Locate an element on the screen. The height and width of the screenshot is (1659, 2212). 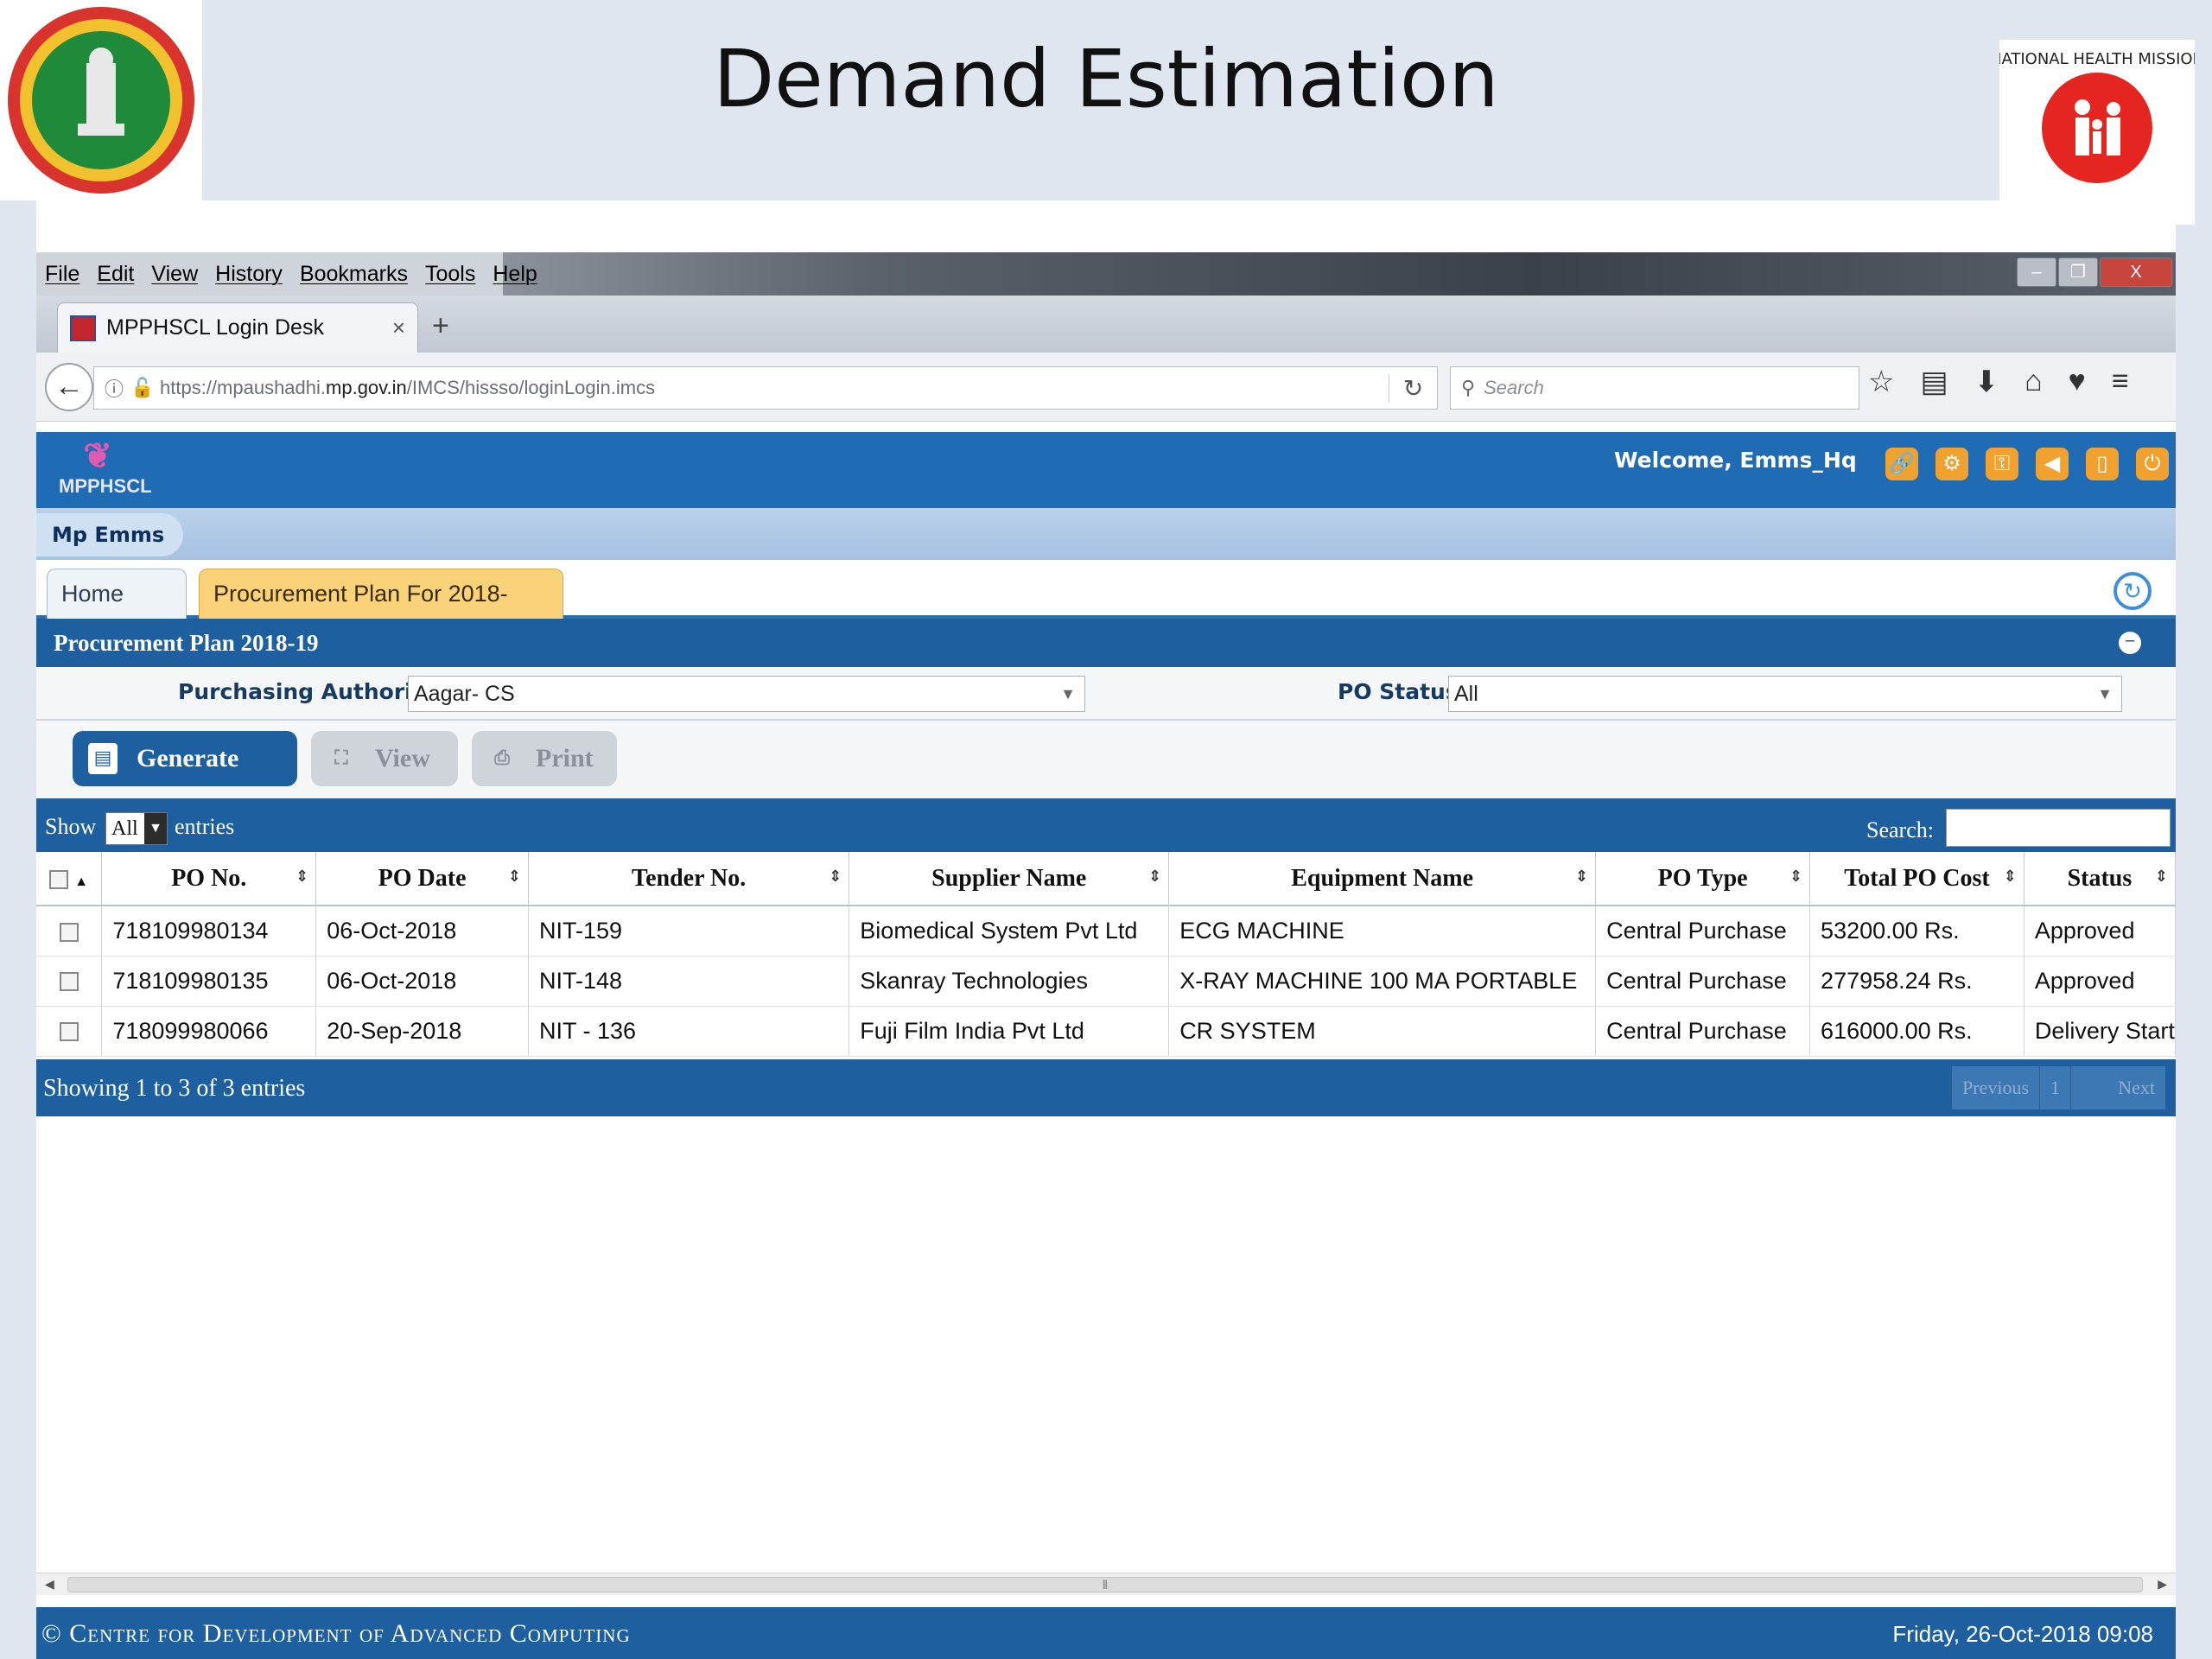
lock-warning-icon: 🔓 is located at coordinates (145, 388).